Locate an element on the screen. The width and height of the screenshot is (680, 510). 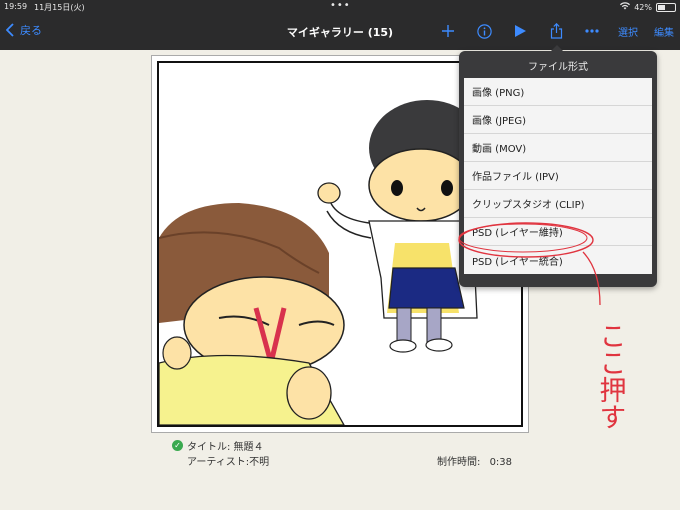
battery-icon is located at coordinates (666, 7).